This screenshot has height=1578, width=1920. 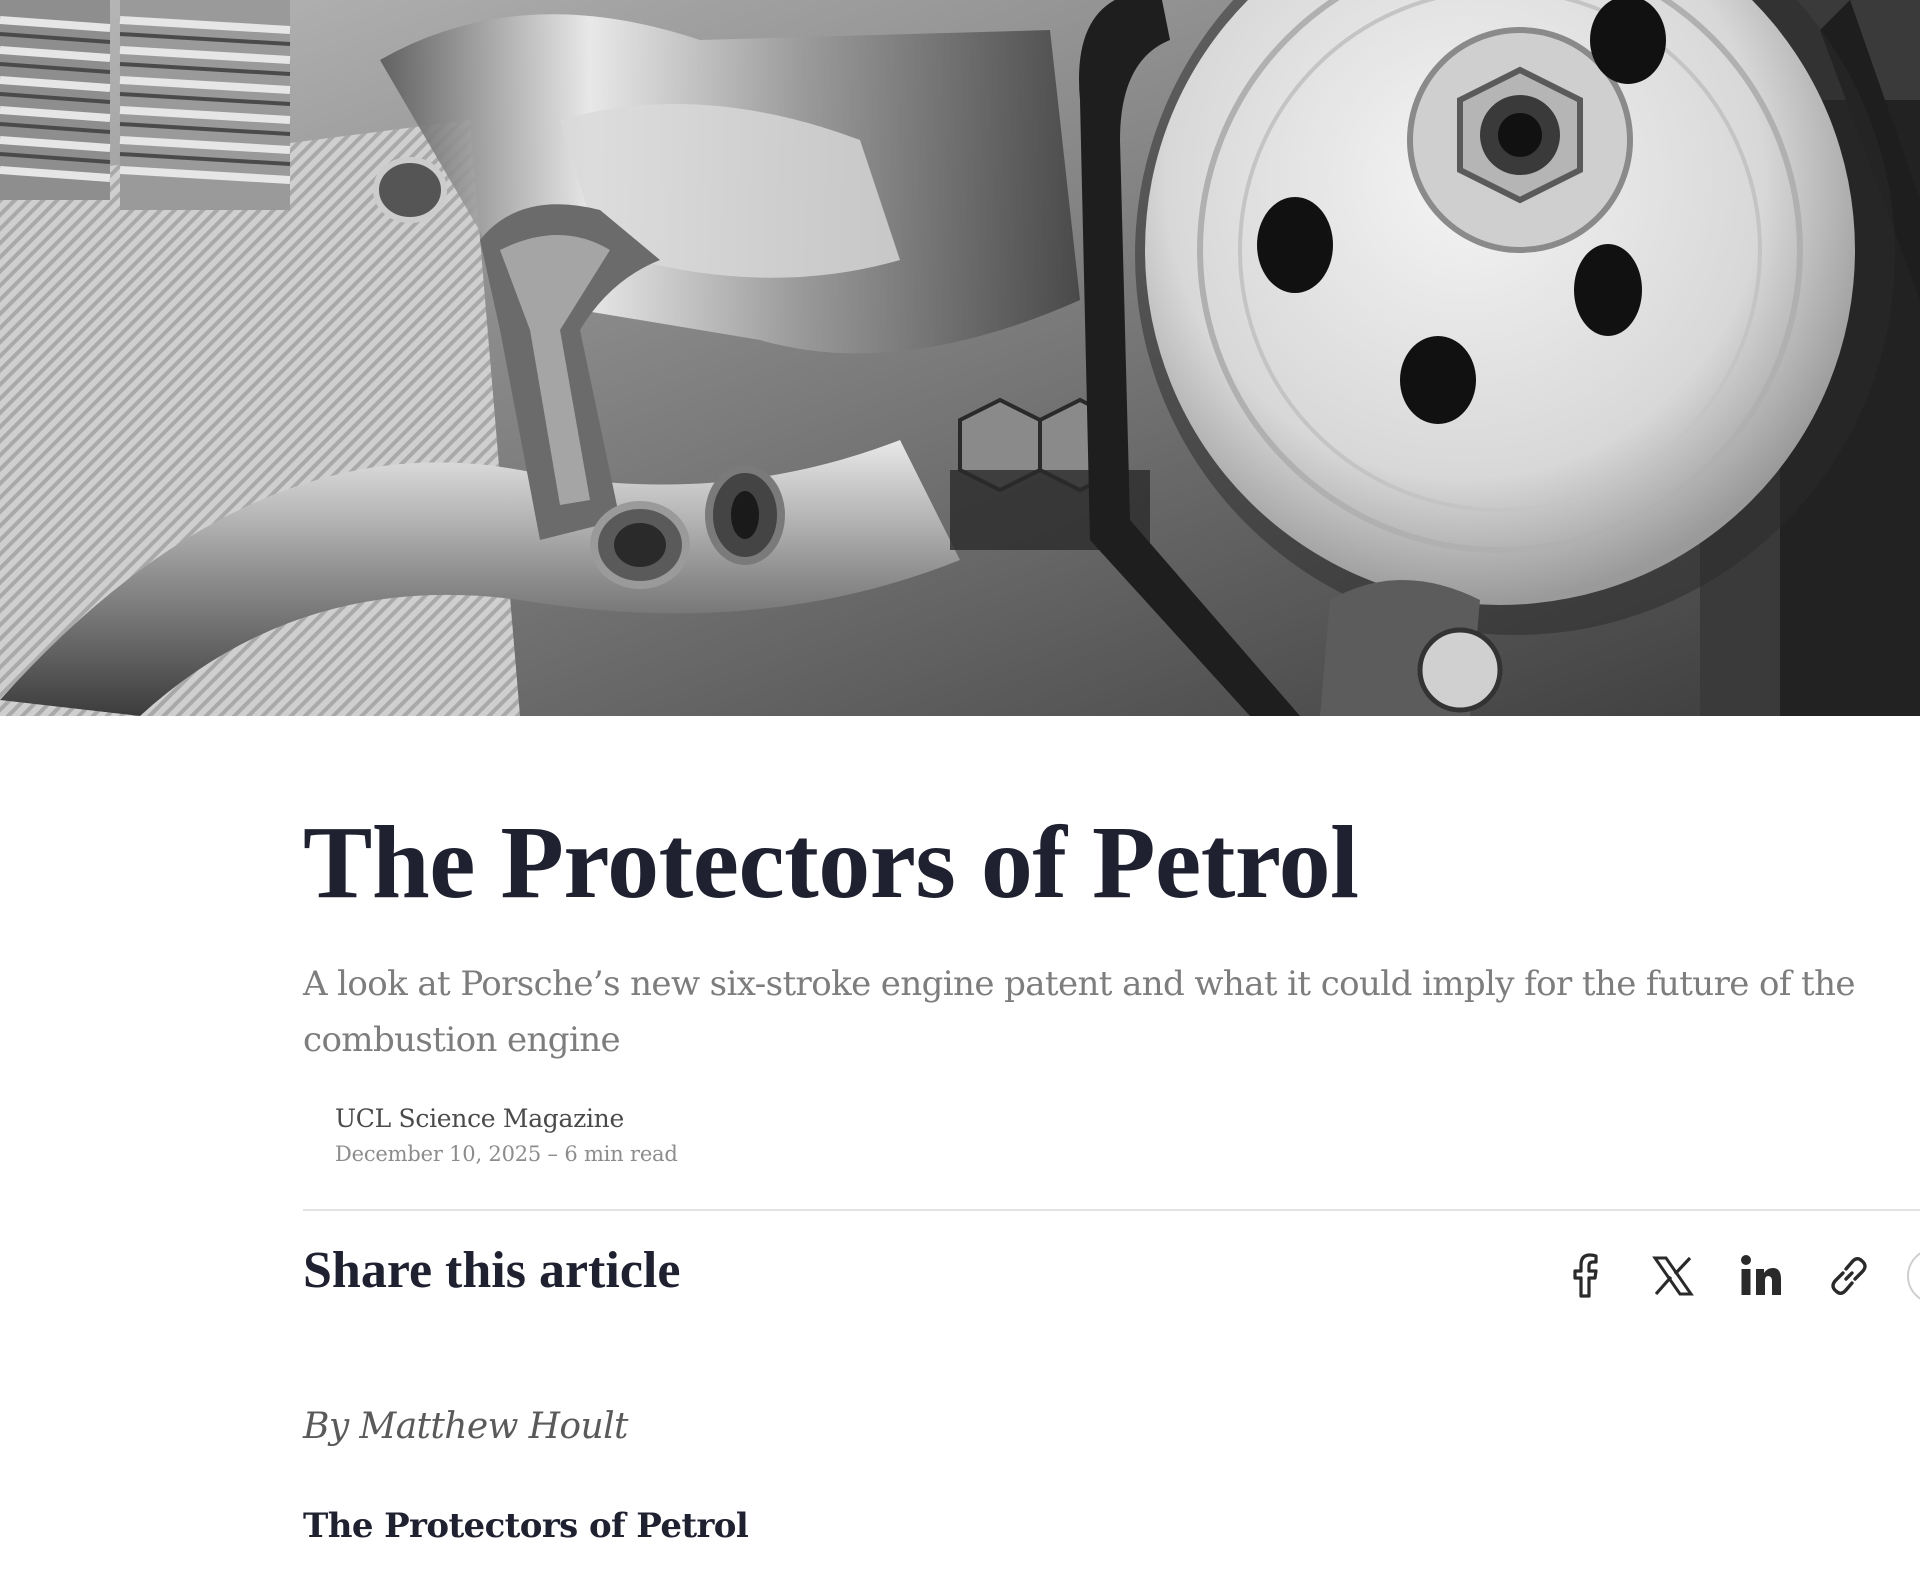 What do you see at coordinates (831, 862) in the screenshot?
I see `article-title: The Protectors of Petrol` at bounding box center [831, 862].